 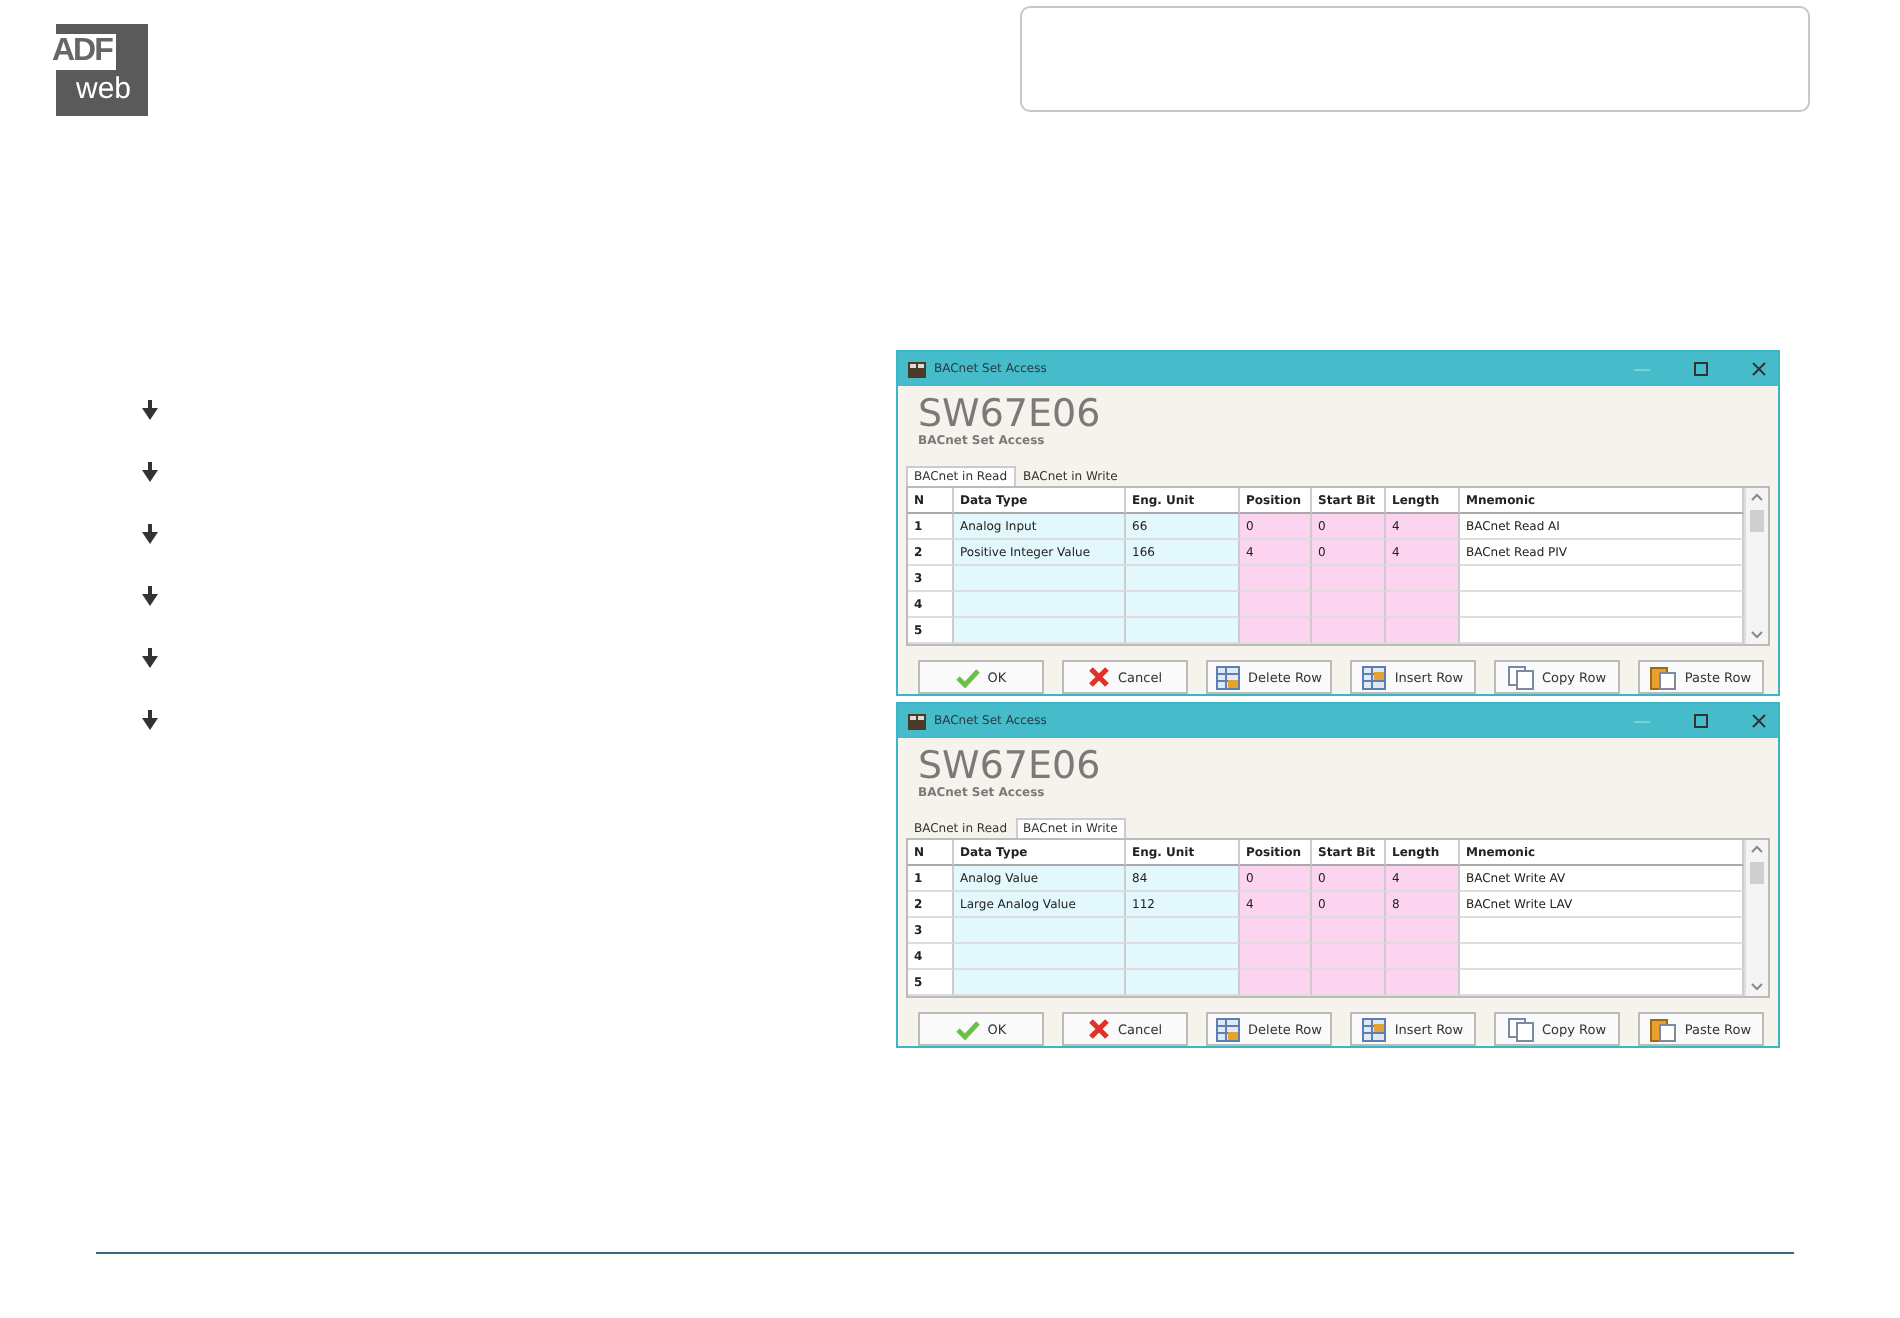 I want to click on logo: ADF web, so click(x=102, y=70).